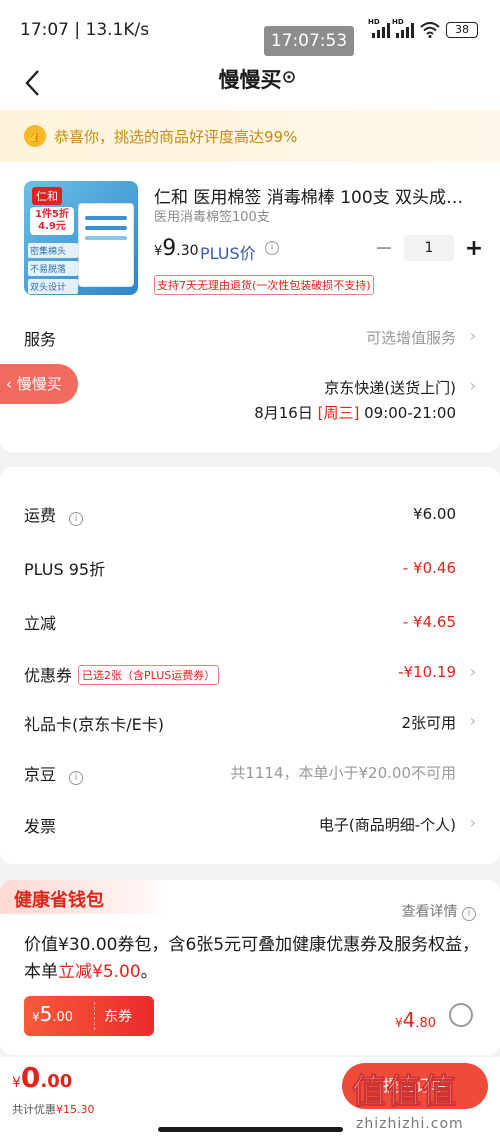 The image size is (500, 1139). What do you see at coordinates (59, 900) in the screenshot?
I see `wallet-title: 健康省钱包` at bounding box center [59, 900].